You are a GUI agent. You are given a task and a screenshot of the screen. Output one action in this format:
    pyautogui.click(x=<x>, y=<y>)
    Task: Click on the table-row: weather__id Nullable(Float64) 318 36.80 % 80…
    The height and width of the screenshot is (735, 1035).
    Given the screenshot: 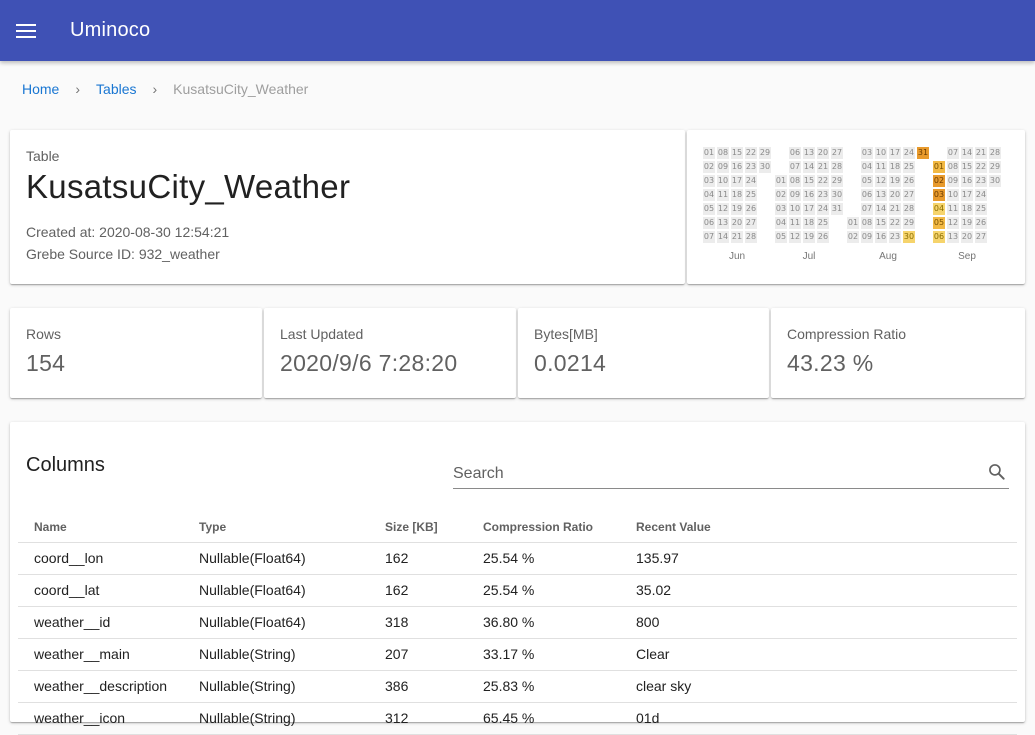 What is the action you would take?
    pyautogui.click(x=517, y=622)
    